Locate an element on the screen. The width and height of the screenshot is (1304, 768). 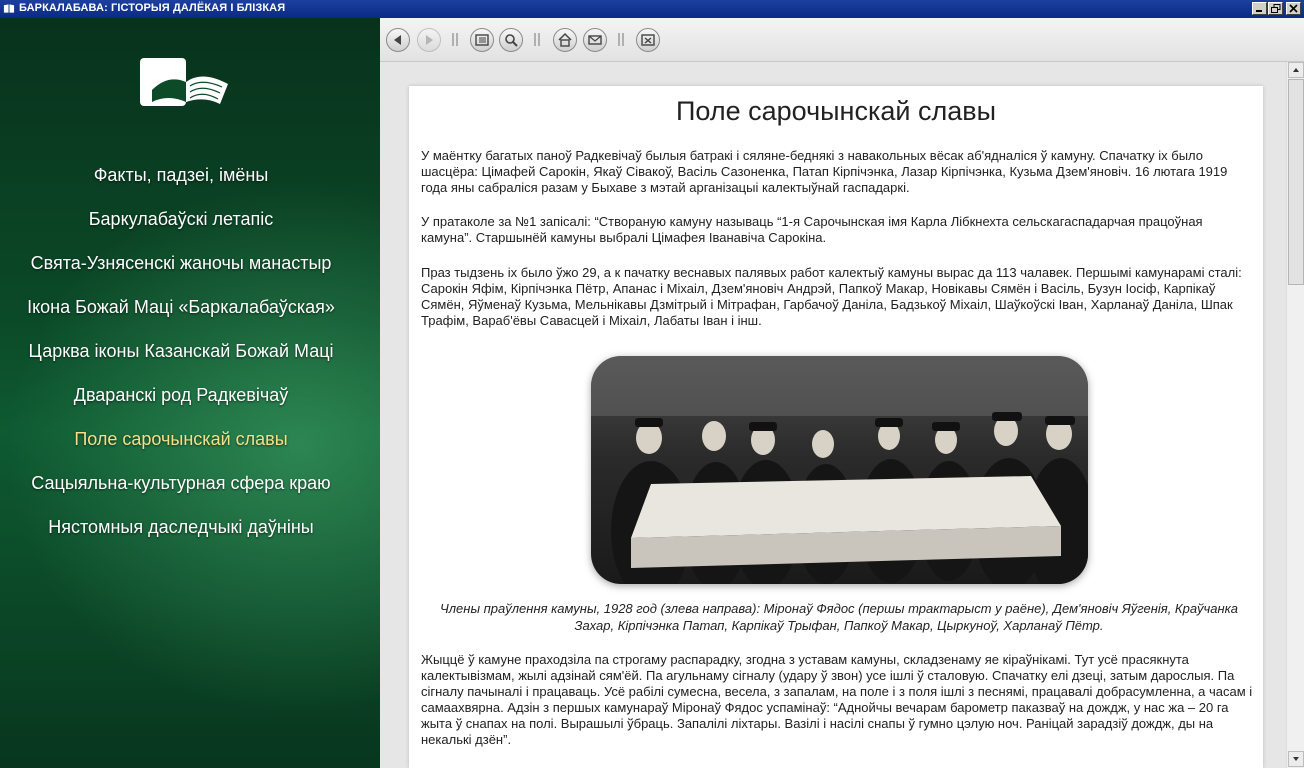
exit-icon is located at coordinates (648, 40).